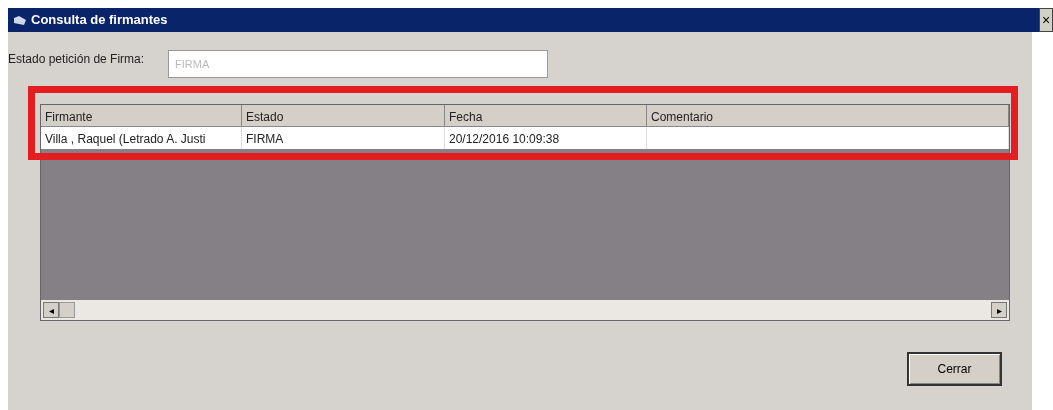  I want to click on scroll-left-button: ◂, so click(51, 310).